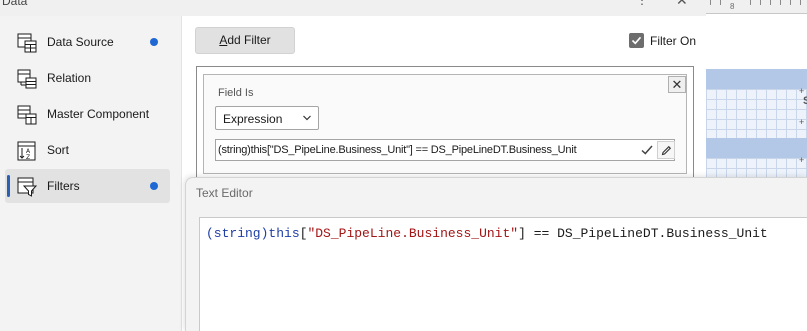 This screenshot has width=807, height=331. What do you see at coordinates (224, 193) in the screenshot?
I see `text-editor-title: Text Editor` at bounding box center [224, 193].